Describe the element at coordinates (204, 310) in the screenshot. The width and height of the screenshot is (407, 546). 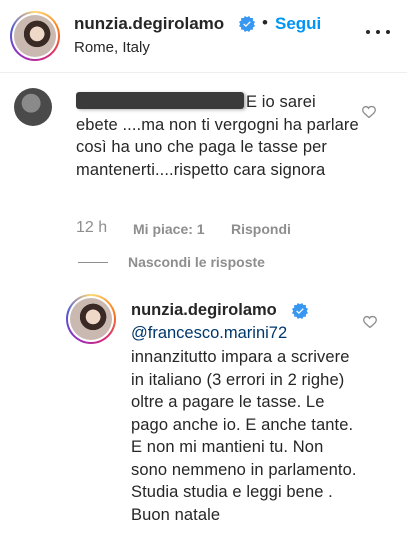
I see `reply-username: nunzia.degirolamo` at that location.